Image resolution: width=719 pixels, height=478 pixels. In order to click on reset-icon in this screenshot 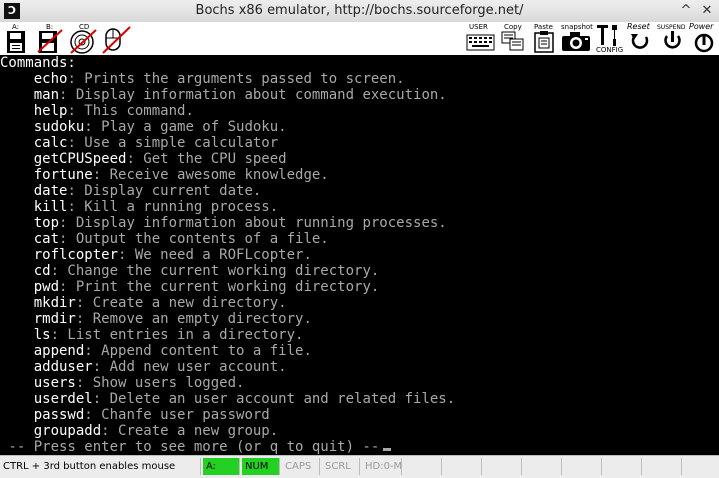, I will do `click(640, 41)`.